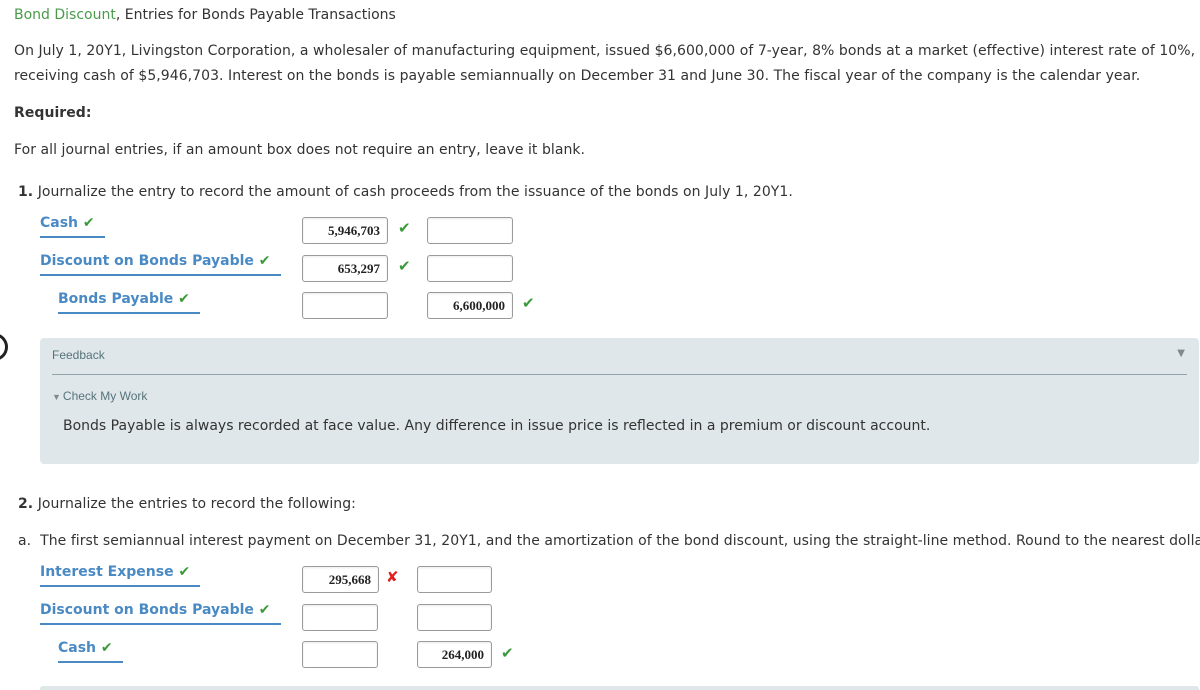 The height and width of the screenshot is (690, 1200). I want to click on feedback-header: Feedback, so click(78, 355).